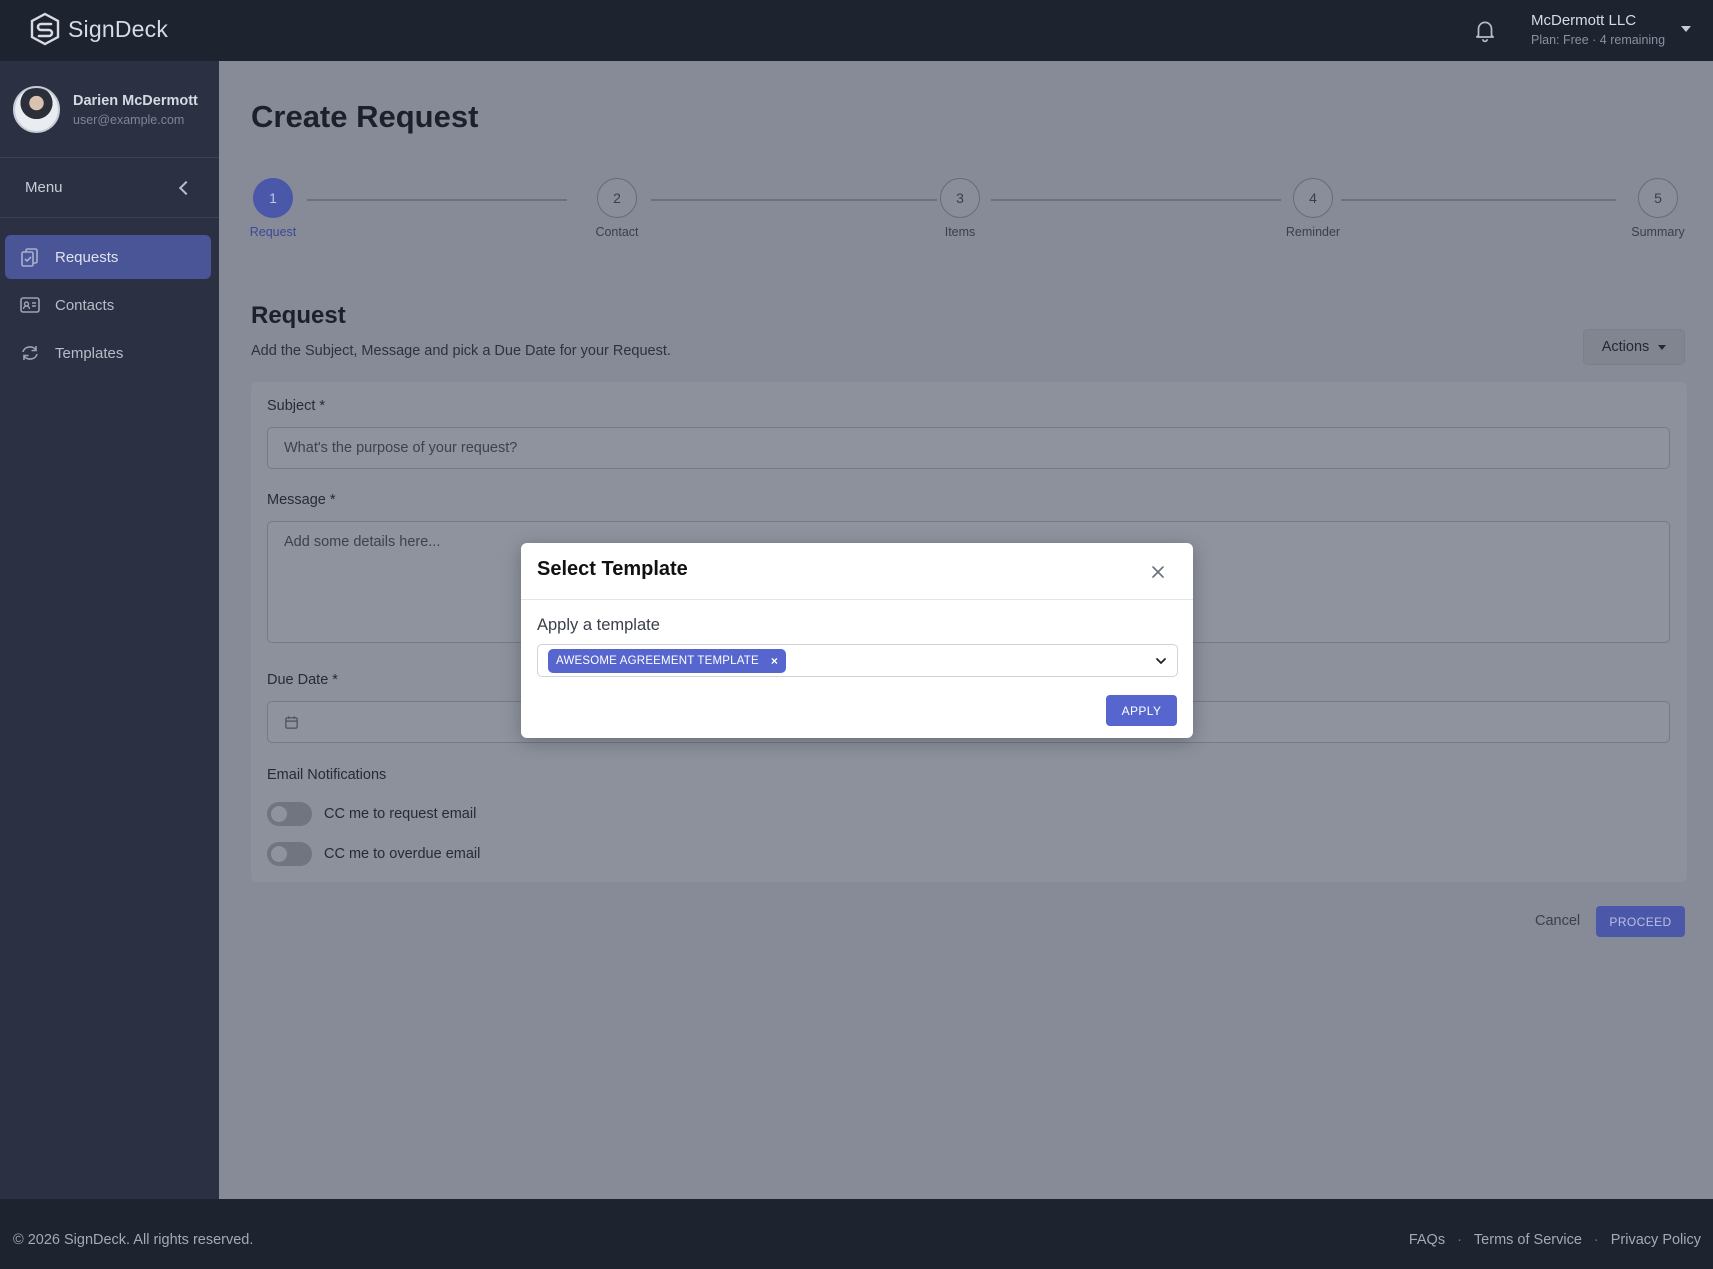  Describe the element at coordinates (1161, 661) in the screenshot. I see `chevron-down-icon` at that location.